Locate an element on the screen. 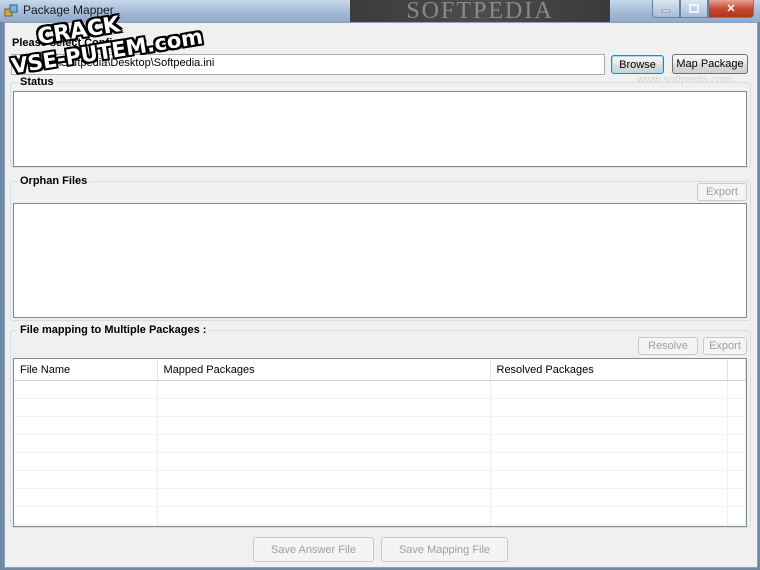  softpedia-watermark: SOFTPEDIA is located at coordinates (480, 11).